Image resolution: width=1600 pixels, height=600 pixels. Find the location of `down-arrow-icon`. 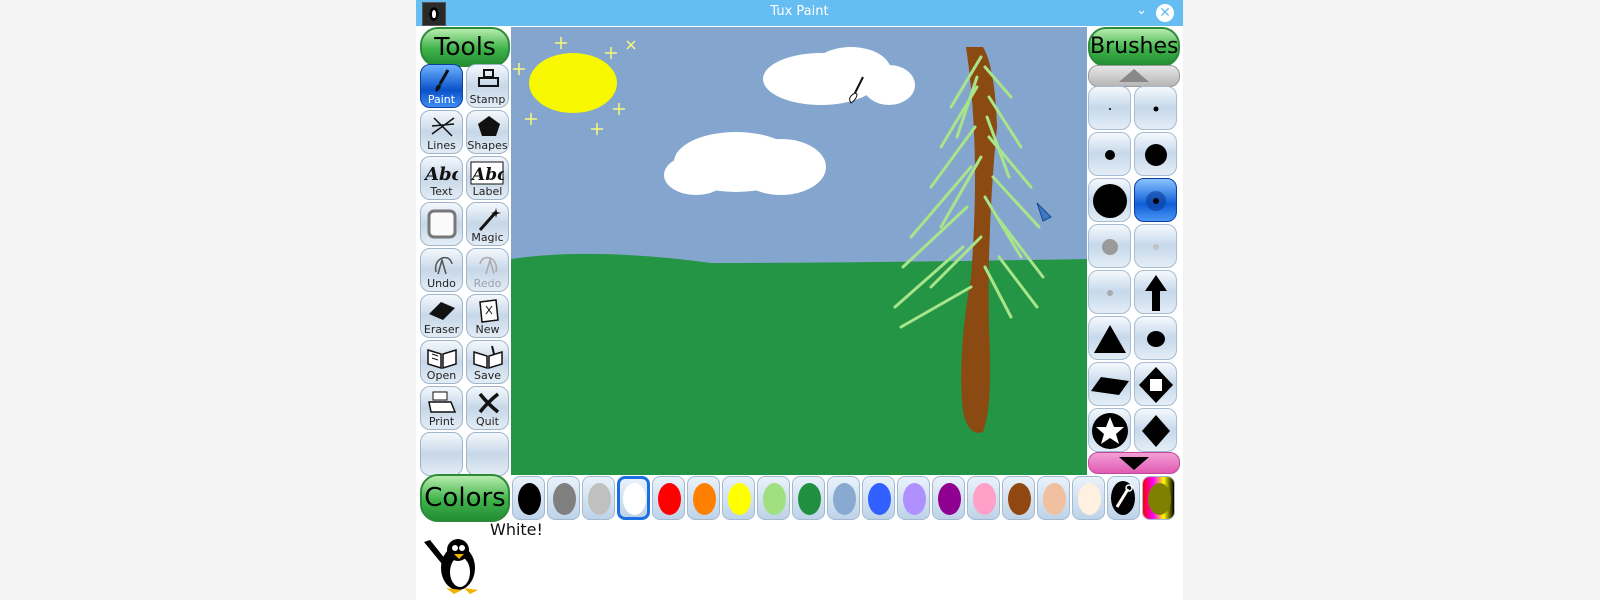

down-arrow-icon is located at coordinates (1134, 463).